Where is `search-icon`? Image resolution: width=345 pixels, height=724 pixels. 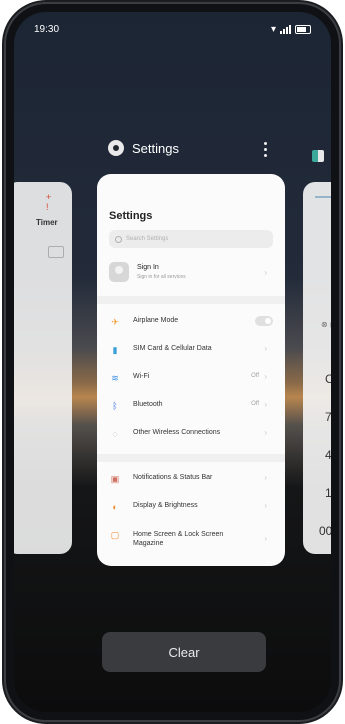
search-icon is located at coordinates (118, 239).